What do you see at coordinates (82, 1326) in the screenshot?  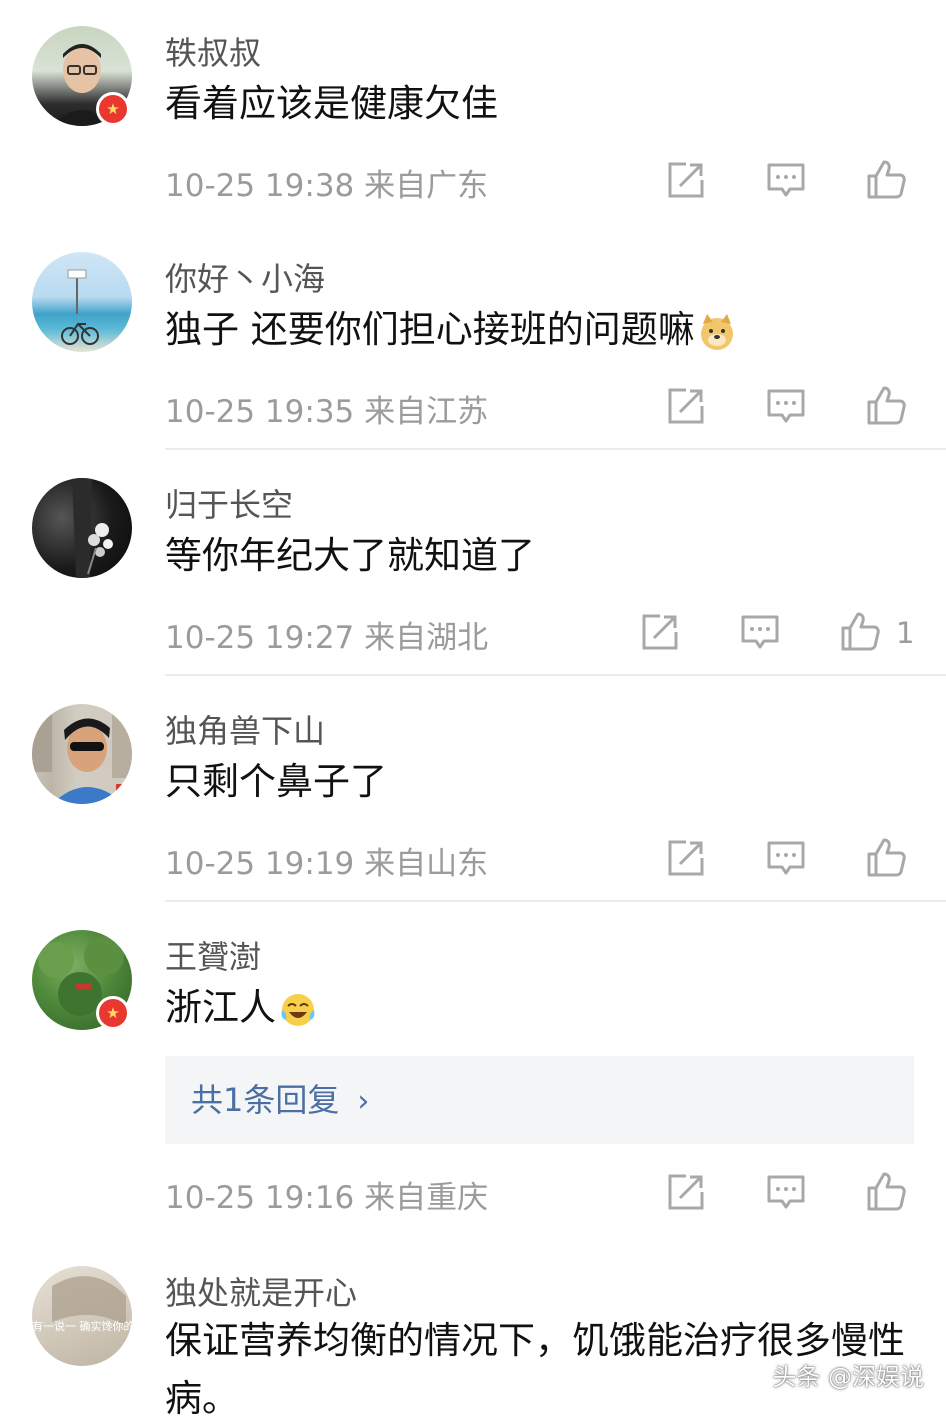 I see `avatar-text: 有一说一 确实馋你的身` at bounding box center [82, 1326].